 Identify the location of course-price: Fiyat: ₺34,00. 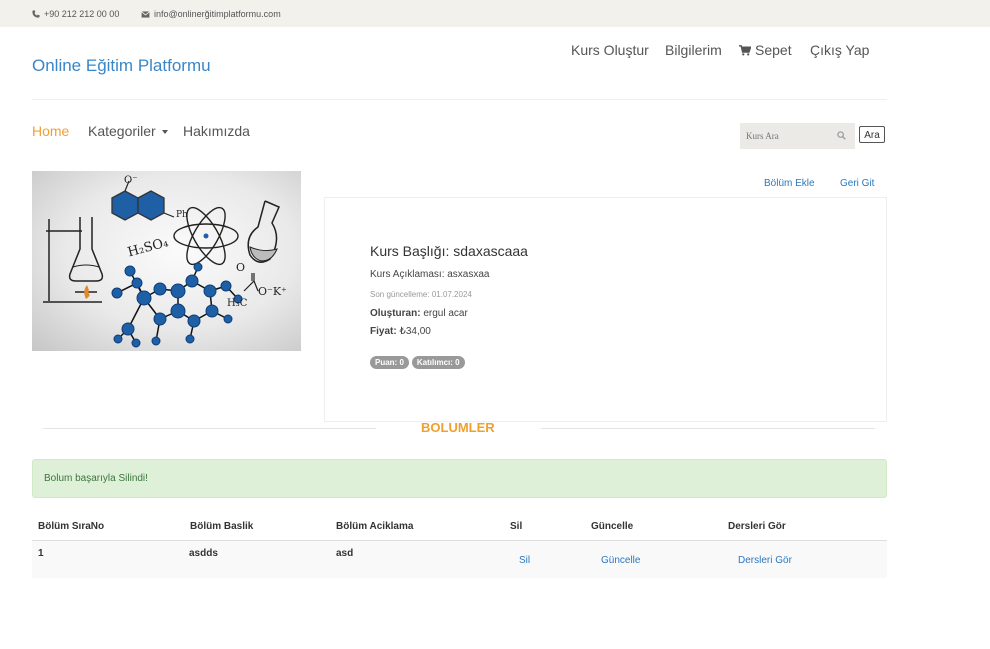
(400, 331).